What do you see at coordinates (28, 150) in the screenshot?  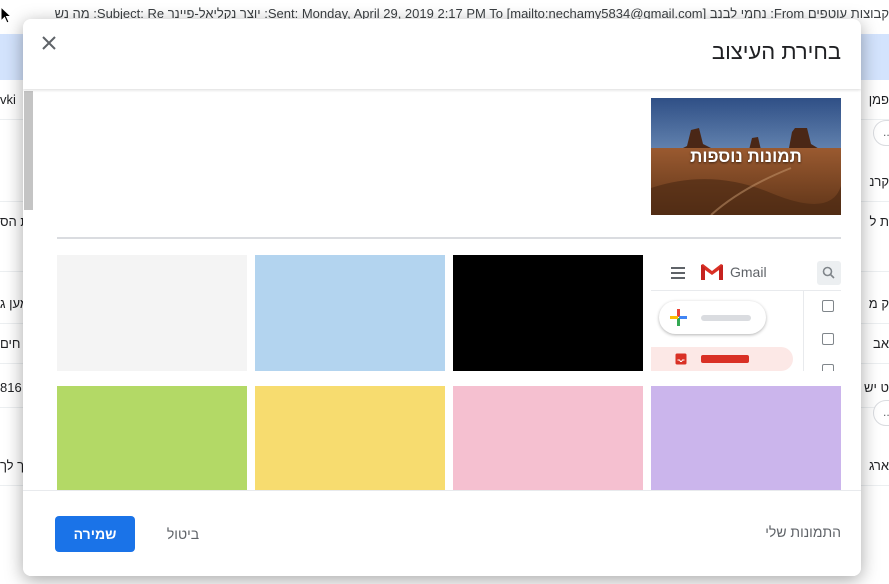 I see `scrollbar-thumb` at bounding box center [28, 150].